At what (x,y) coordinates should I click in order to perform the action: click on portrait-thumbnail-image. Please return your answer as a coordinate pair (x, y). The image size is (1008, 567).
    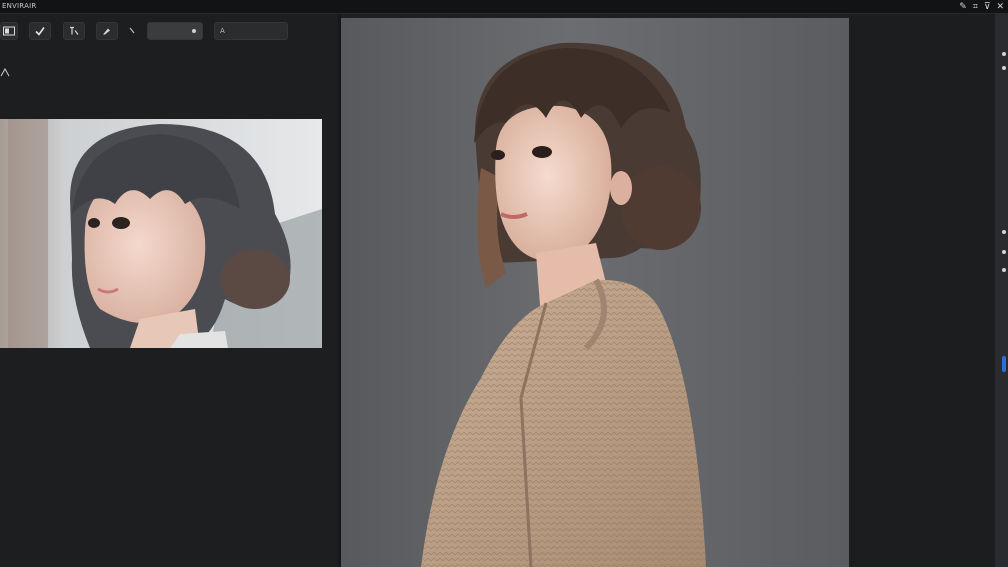
    Looking at the image, I should click on (161, 233).